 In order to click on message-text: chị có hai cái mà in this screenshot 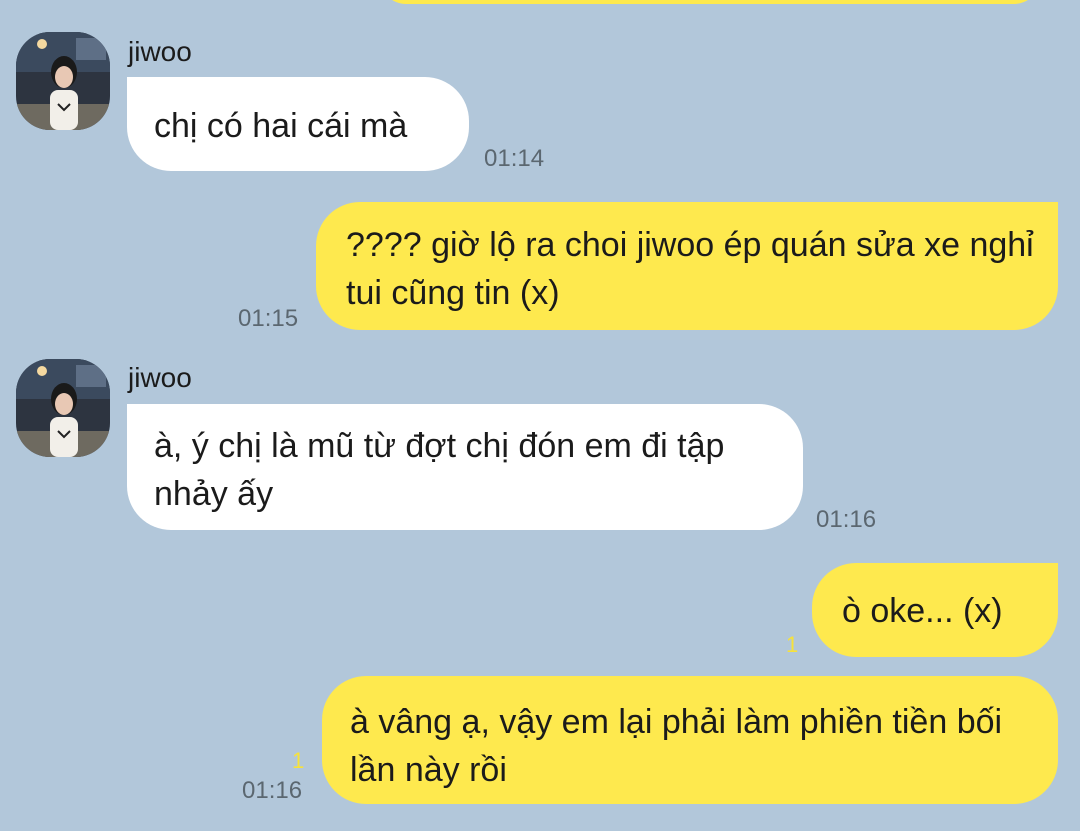, I will do `click(281, 126)`.